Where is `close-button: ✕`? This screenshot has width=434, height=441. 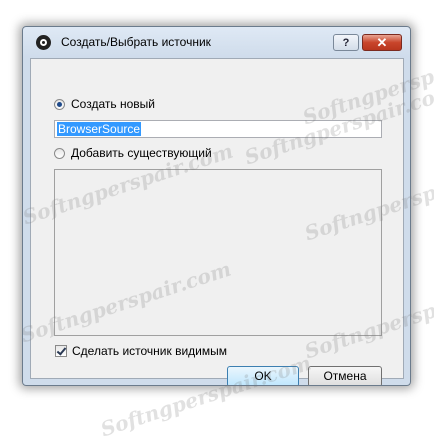 close-button: ✕ is located at coordinates (382, 42).